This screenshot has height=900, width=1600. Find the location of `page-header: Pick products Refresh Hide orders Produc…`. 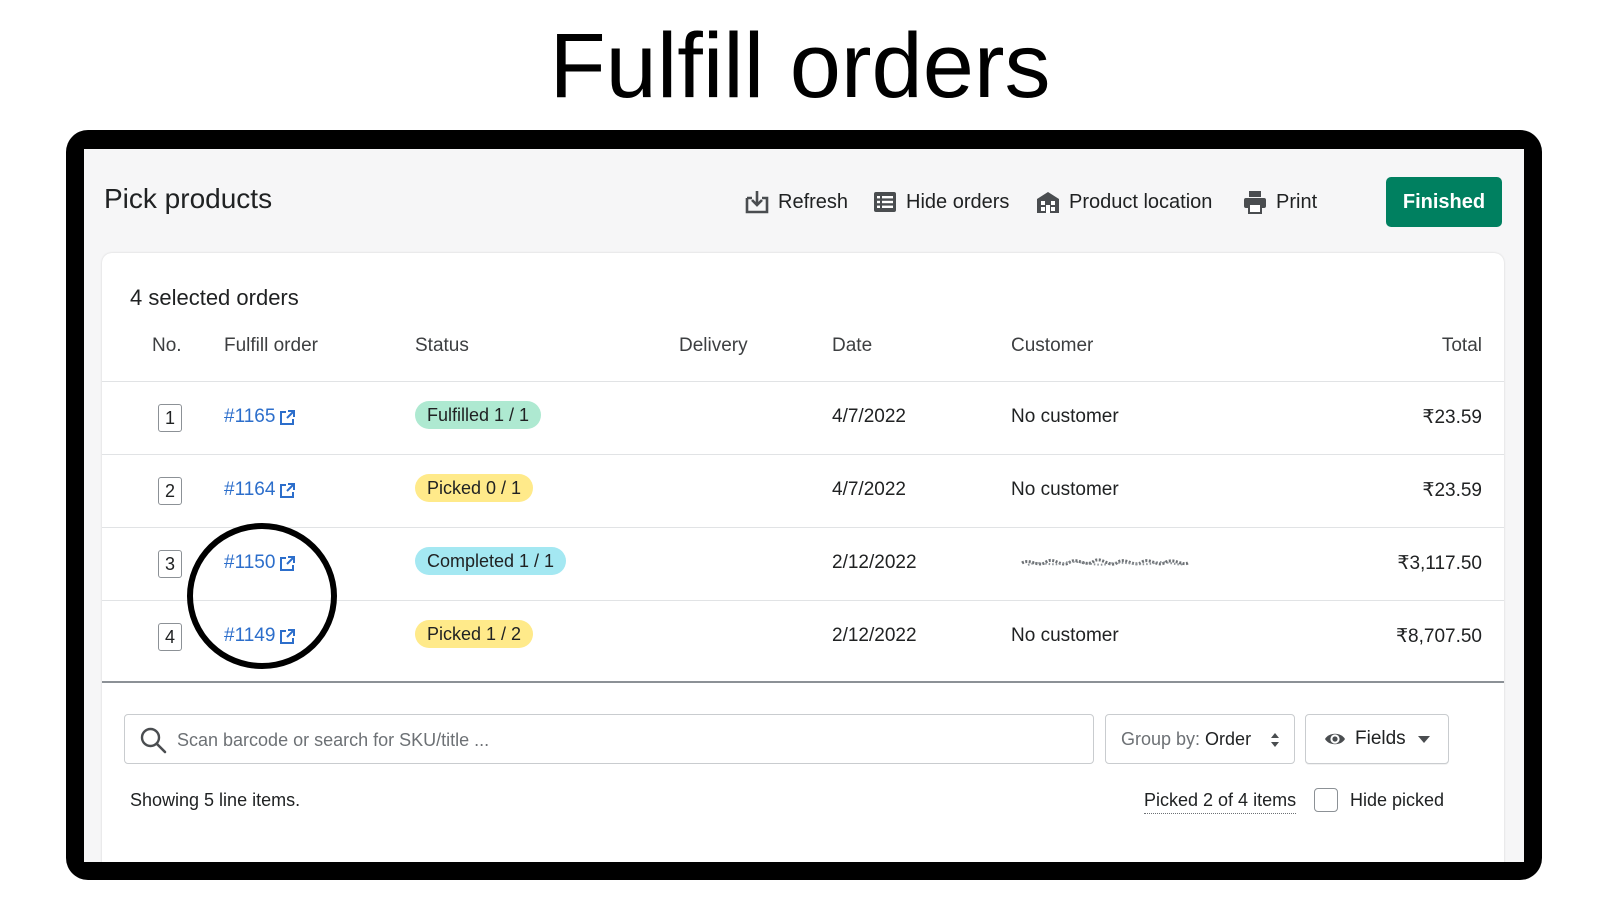

page-header: Pick products Refresh Hide orders Produc… is located at coordinates (804, 201).